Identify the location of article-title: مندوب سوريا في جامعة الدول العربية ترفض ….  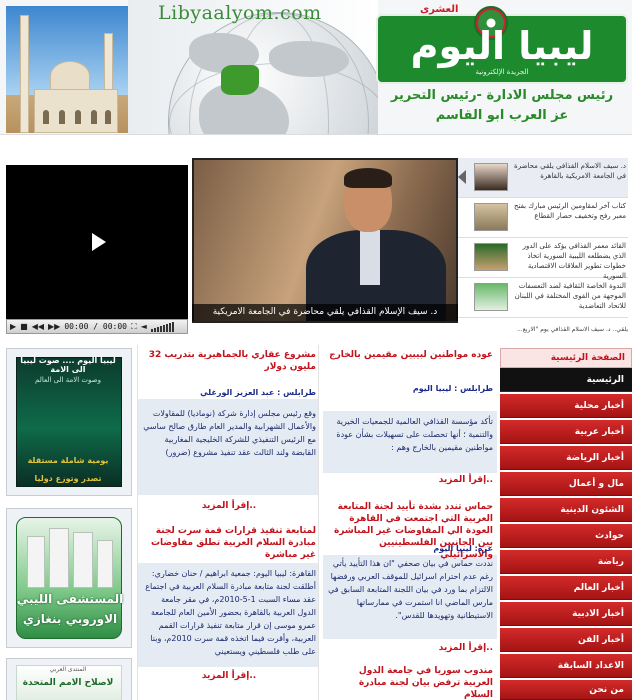
(410, 682).